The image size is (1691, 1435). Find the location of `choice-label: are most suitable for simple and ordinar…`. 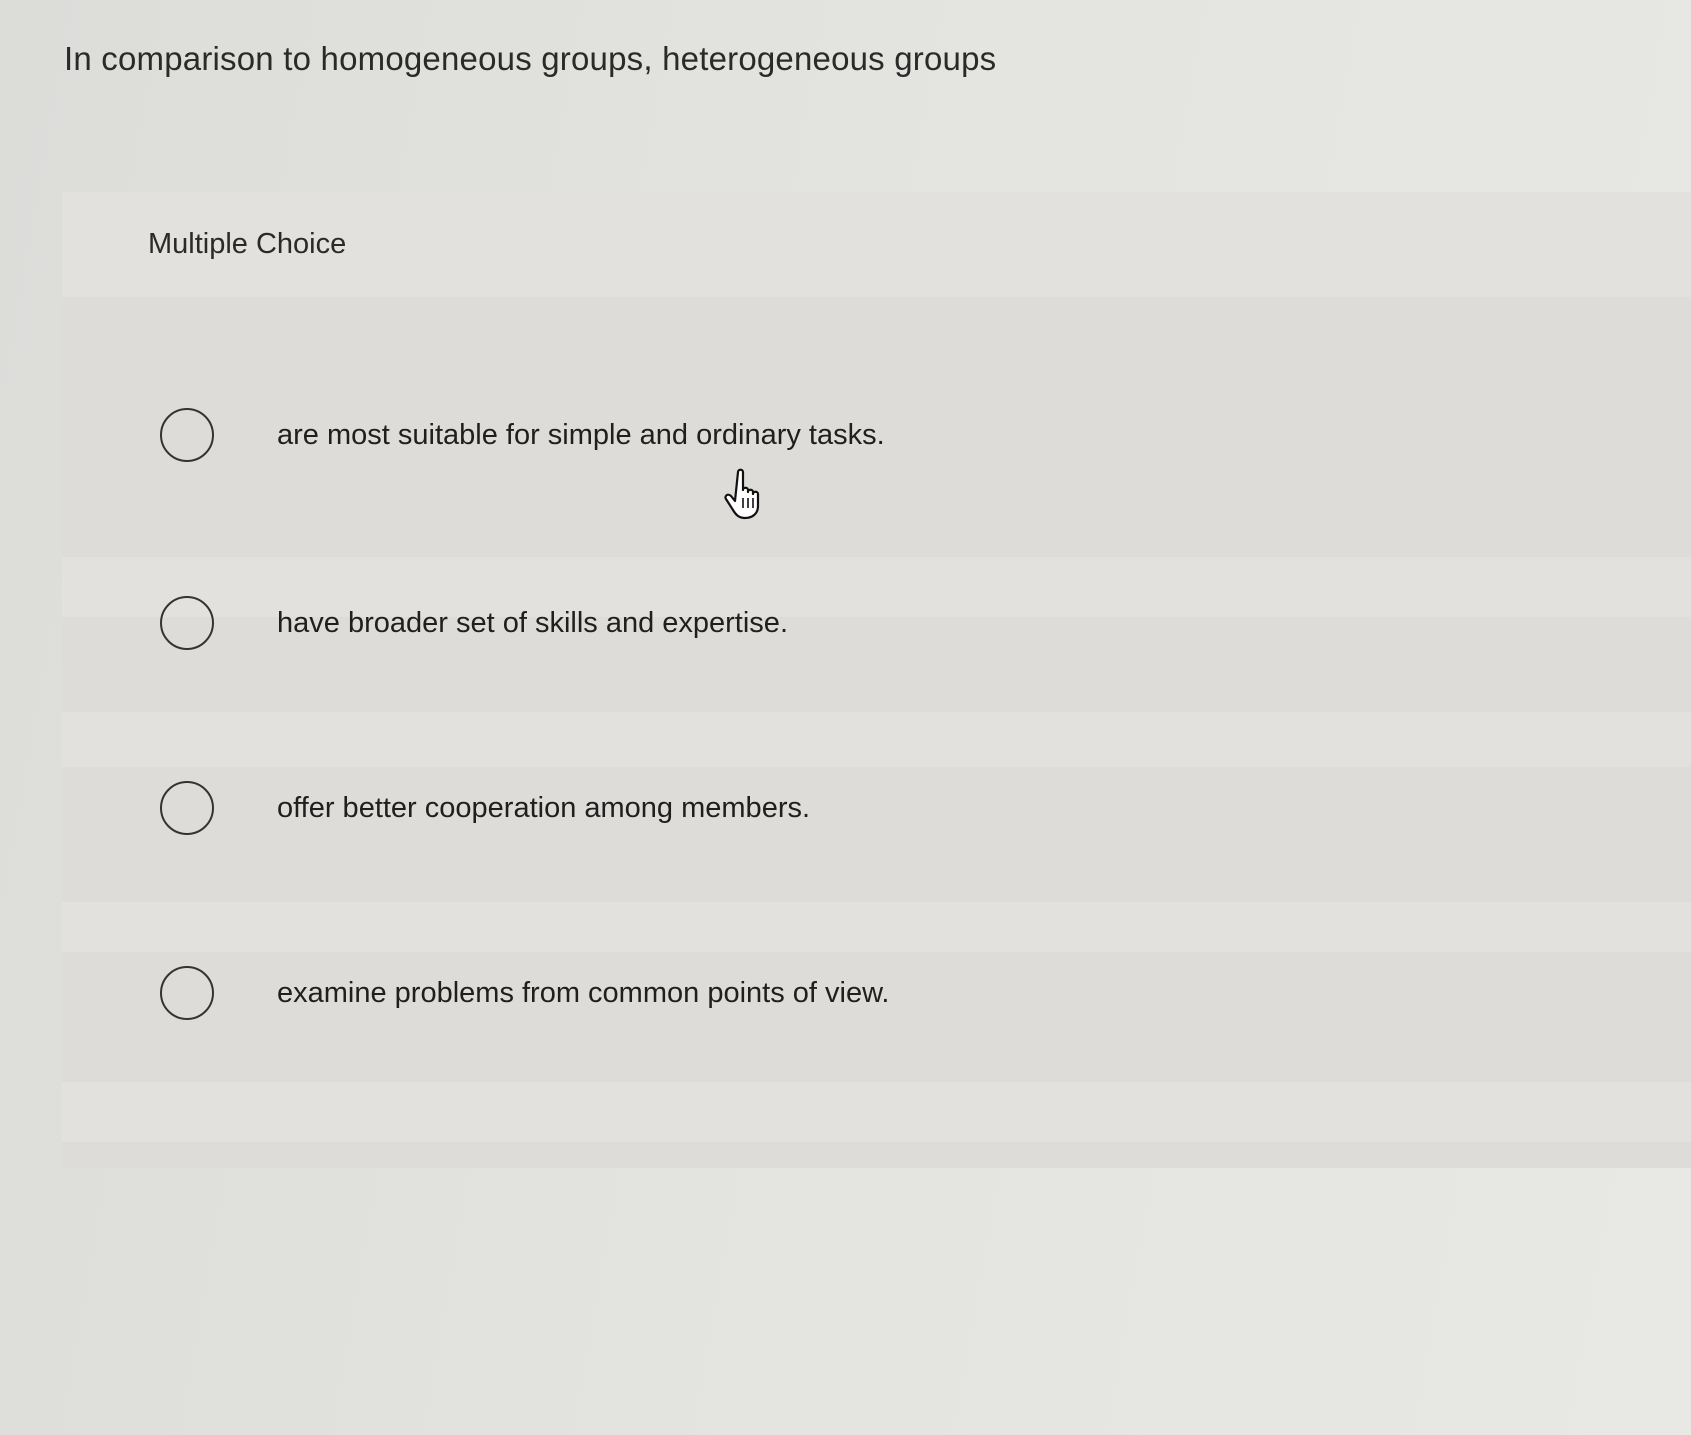

choice-label: are most suitable for simple and ordinar… is located at coordinates (581, 435).